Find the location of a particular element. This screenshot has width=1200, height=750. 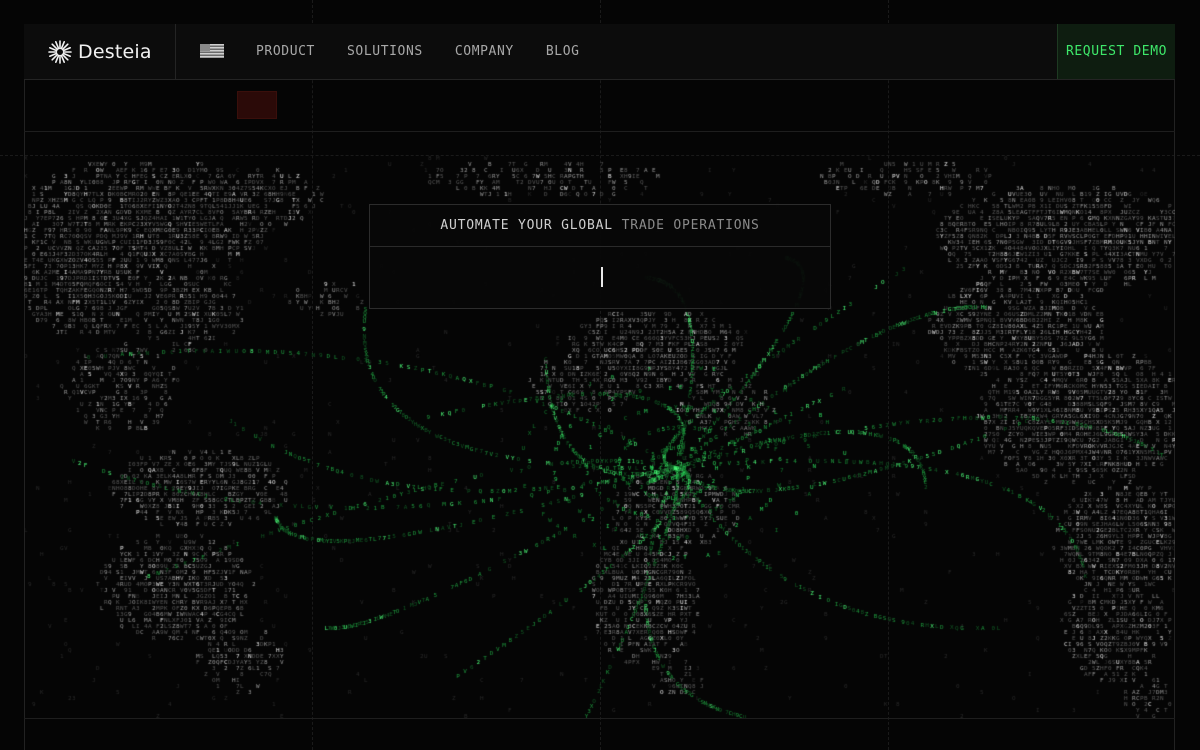

status-indicator is located at coordinates (257, 105).